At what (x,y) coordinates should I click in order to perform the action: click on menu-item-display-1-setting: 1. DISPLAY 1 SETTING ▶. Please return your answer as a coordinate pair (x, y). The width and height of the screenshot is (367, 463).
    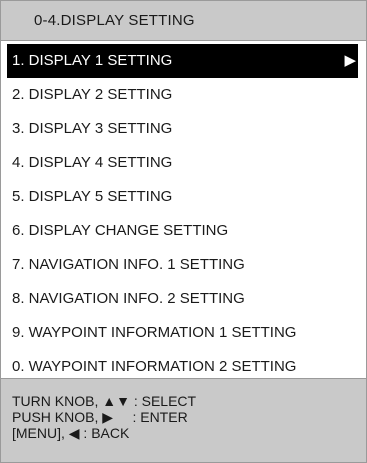
    Looking at the image, I should click on (182, 61).